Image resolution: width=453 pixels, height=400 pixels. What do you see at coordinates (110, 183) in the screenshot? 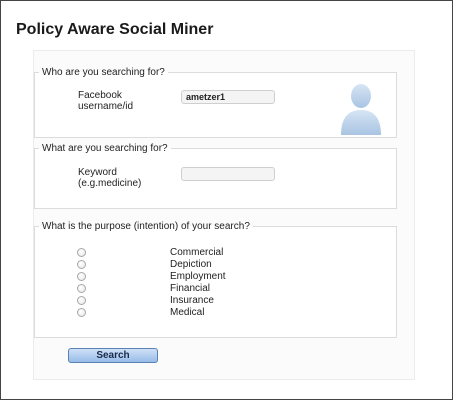
I see `keyword-label-line2: (e.g.medicine)` at bounding box center [110, 183].